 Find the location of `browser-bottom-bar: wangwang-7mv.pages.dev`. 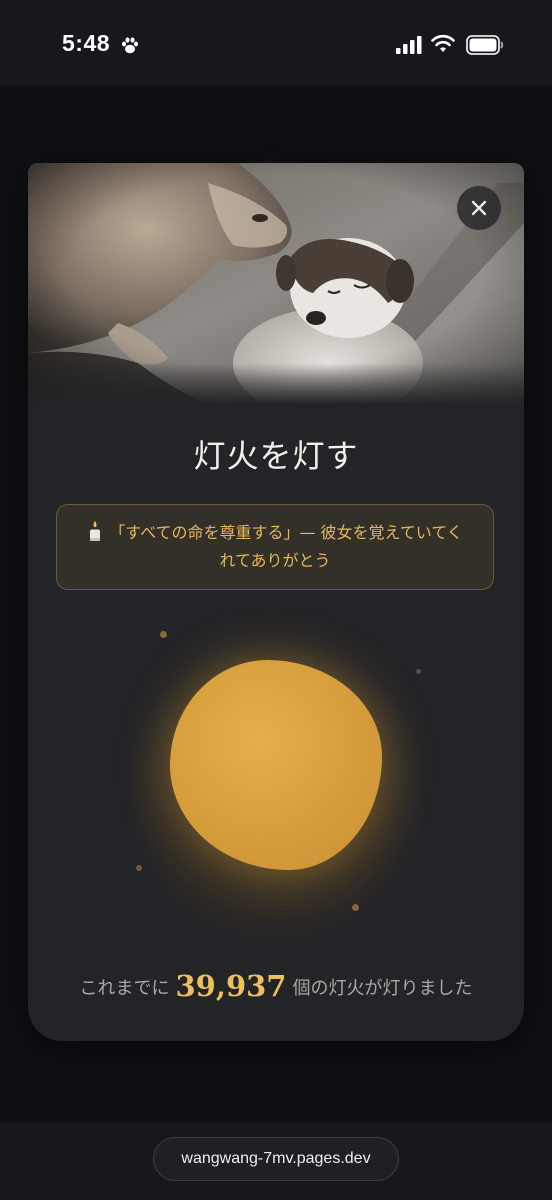

browser-bottom-bar: wangwang-7mv.pages.dev is located at coordinates (276, 1161).